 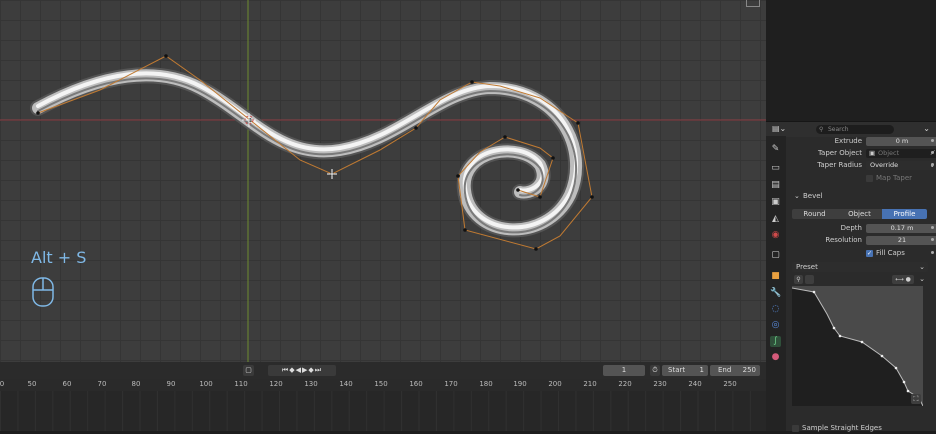 What do you see at coordinates (775, 149) in the screenshot?
I see `tool-tab-icon: ✎` at bounding box center [775, 149].